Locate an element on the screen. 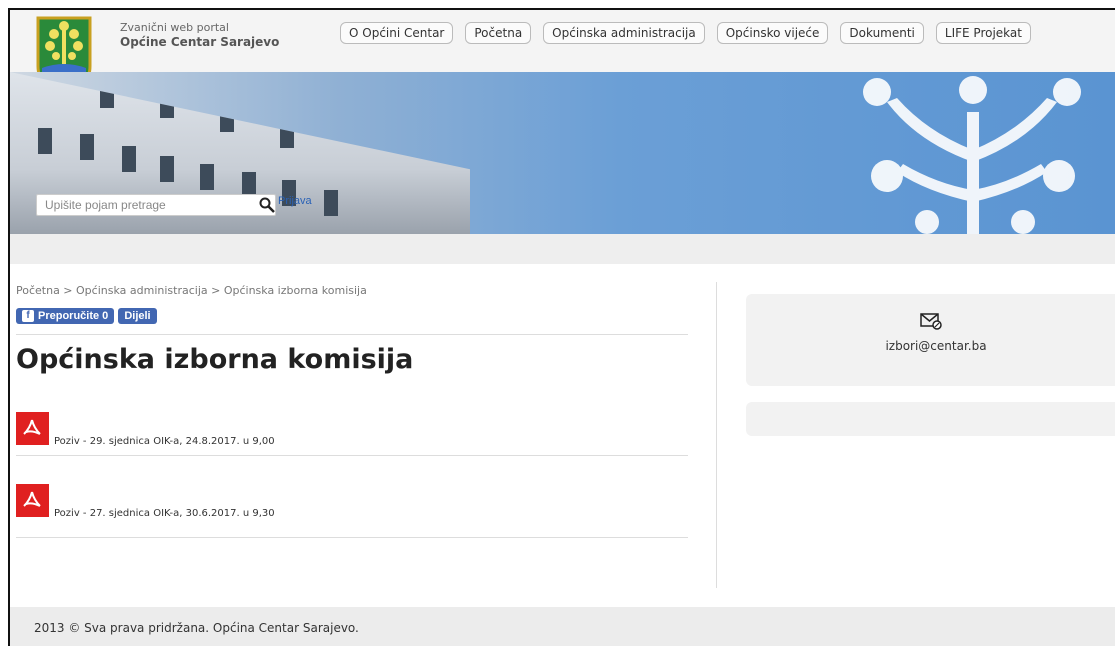  nav-o-opcini-centar: O Općini Centar is located at coordinates (397, 33).